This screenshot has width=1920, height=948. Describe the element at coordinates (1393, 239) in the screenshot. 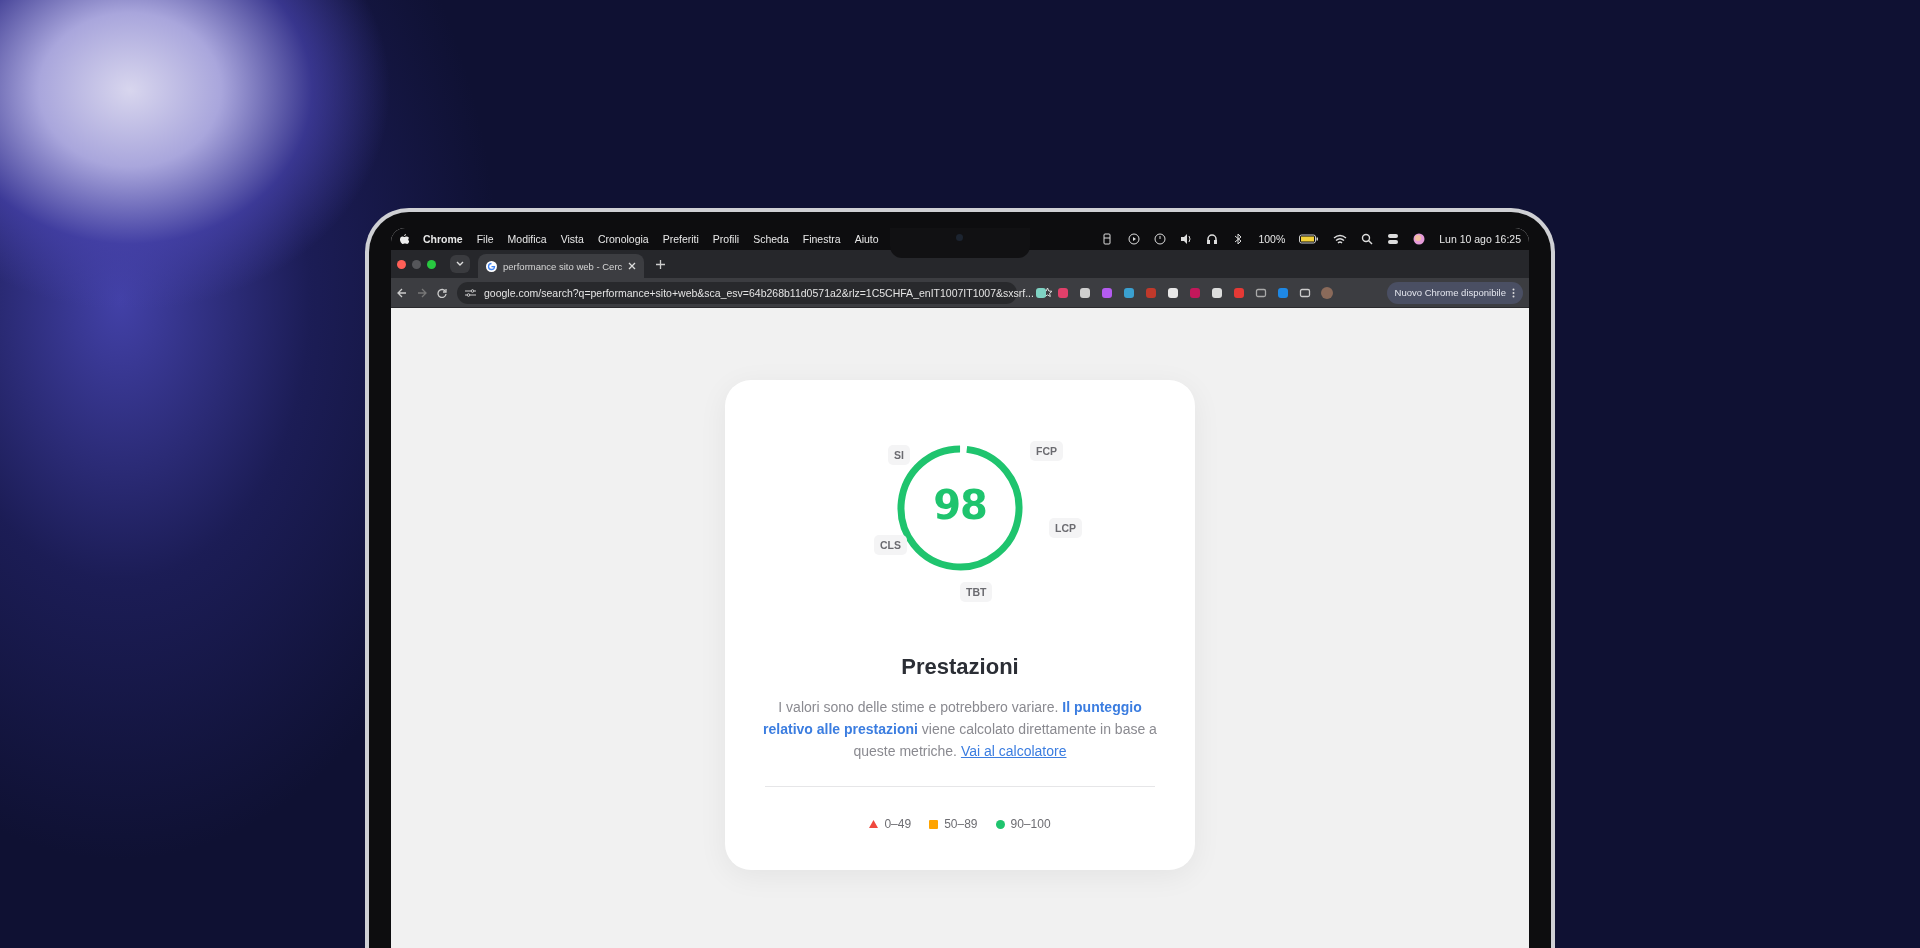

I see `toggles-icon` at that location.